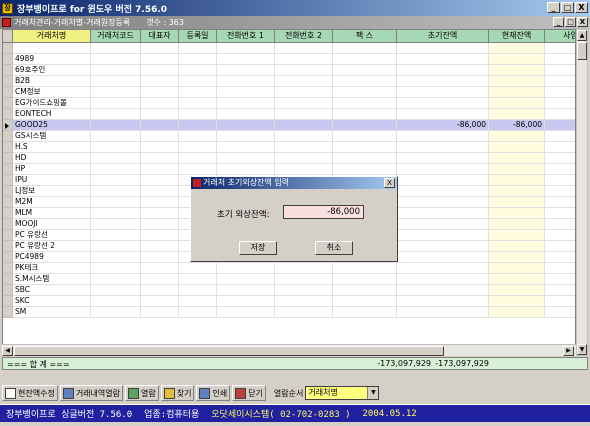  Describe the element at coordinates (52, 114) in the screenshot. I see `table-cell: EONTECH` at that location.